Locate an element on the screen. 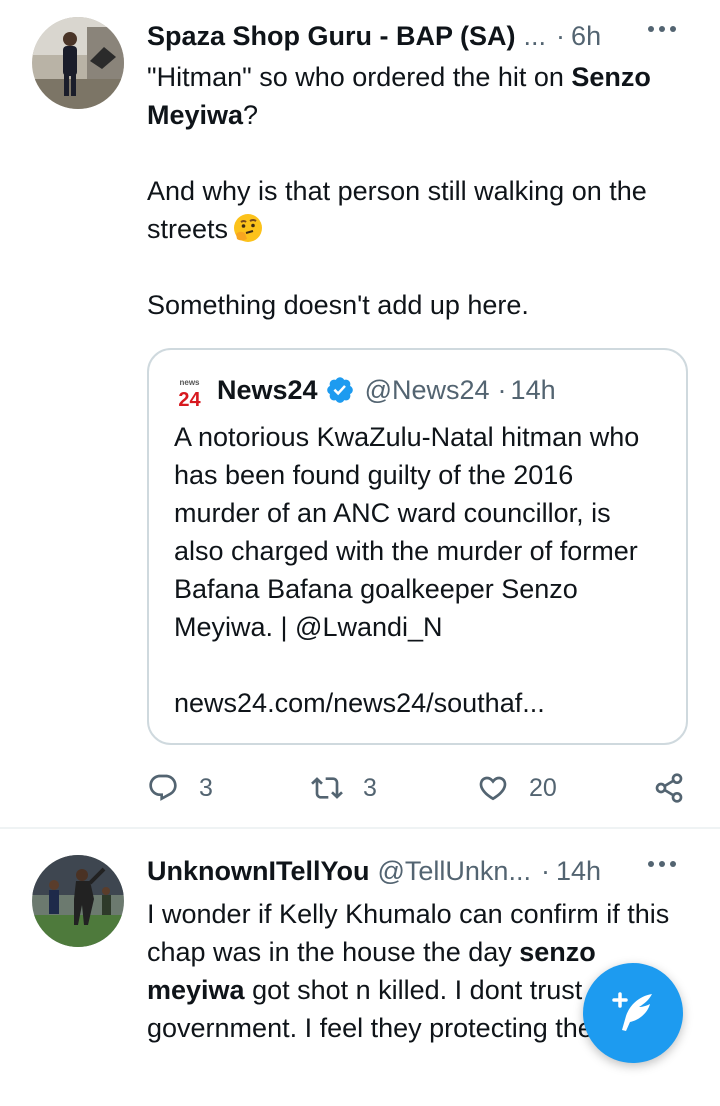 The height and width of the screenshot is (1106, 720). timestamp: 6h is located at coordinates (586, 36).